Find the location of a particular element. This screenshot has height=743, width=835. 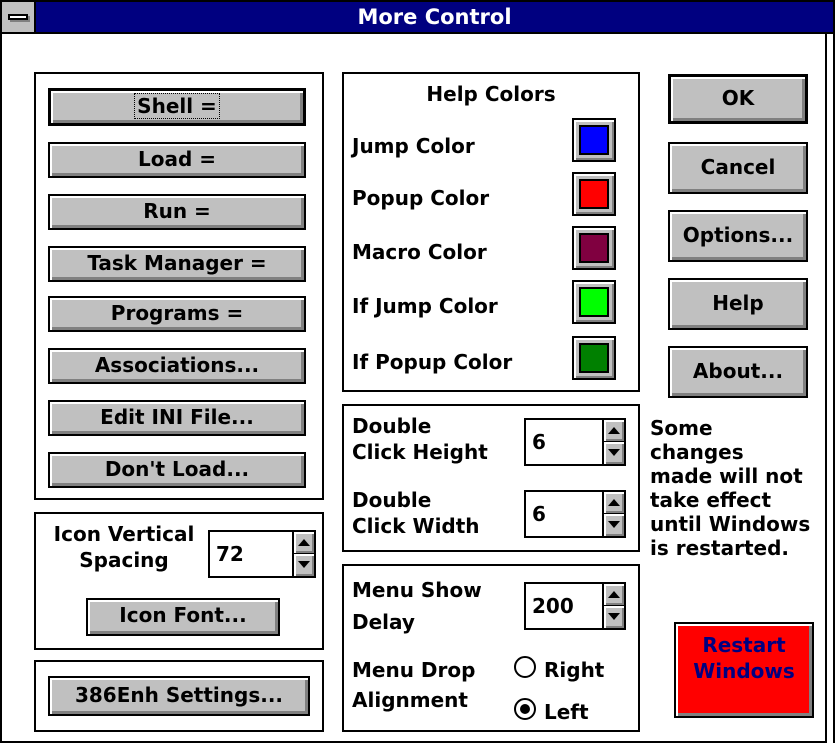

double-click-width-label-2: Click Width is located at coordinates (416, 526).